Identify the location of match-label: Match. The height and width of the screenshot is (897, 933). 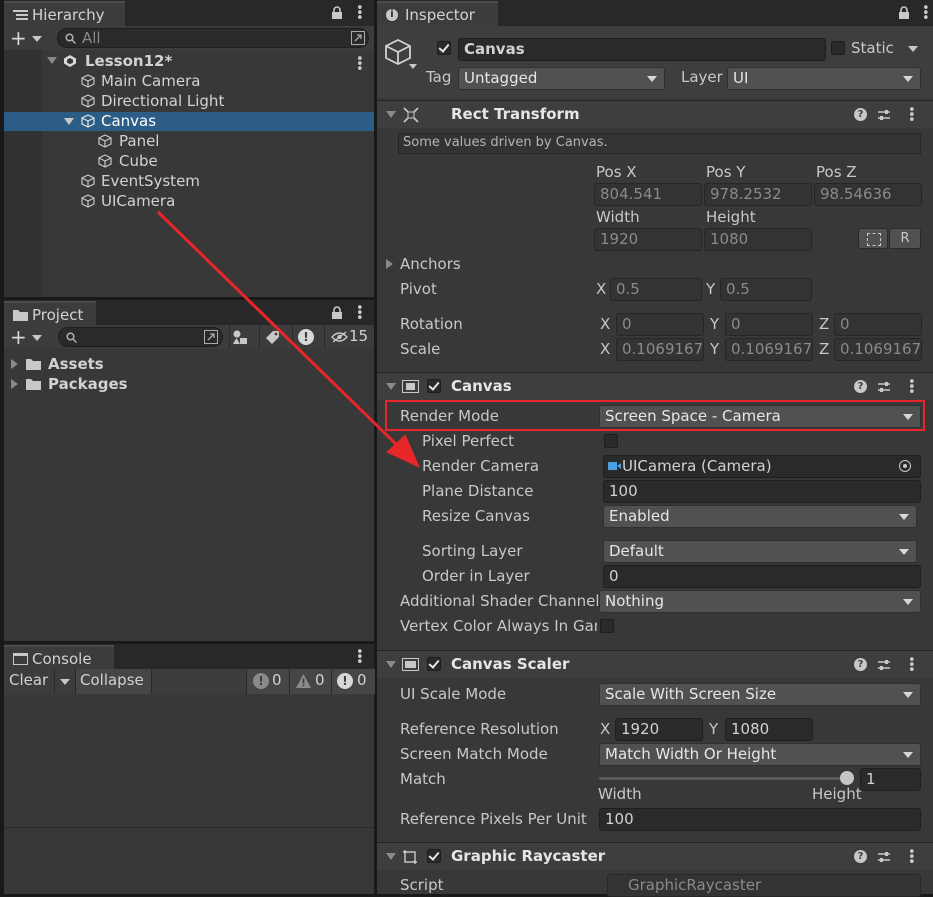
(423, 779).